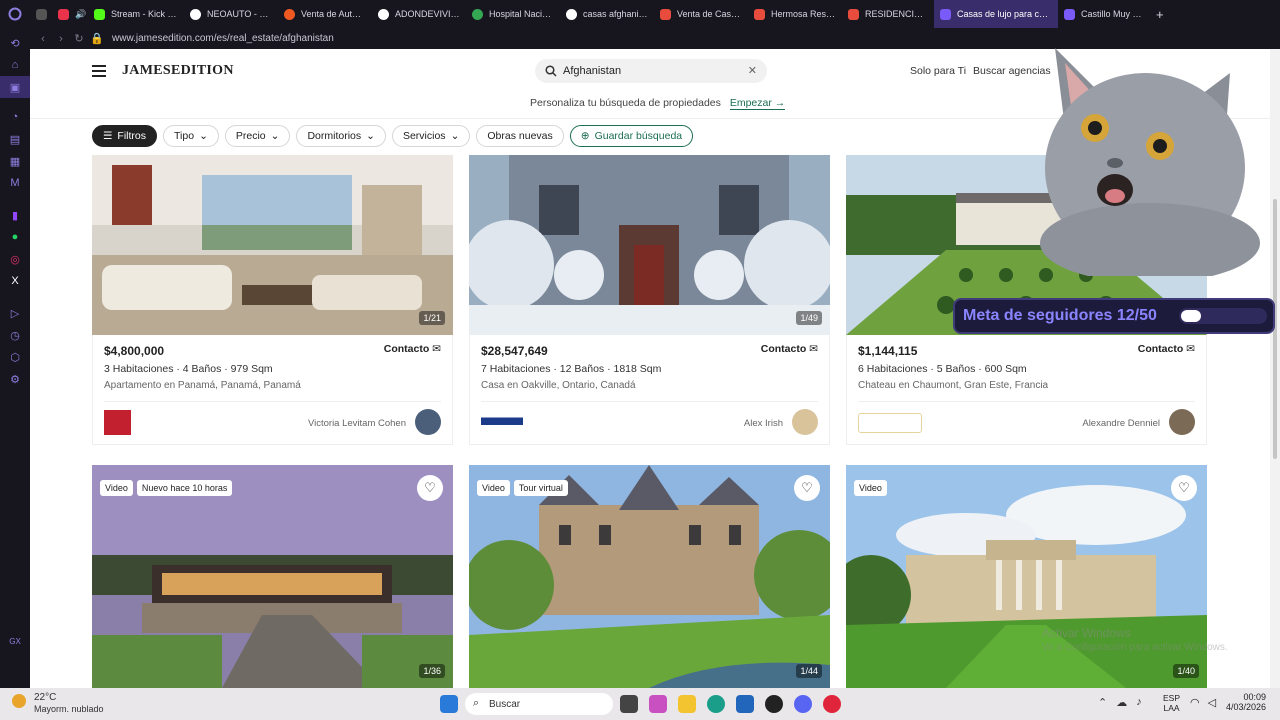 Image resolution: width=1280 pixels, height=720 pixels. Describe the element at coordinates (649, 245) in the screenshot. I see `listing-photo: 1/49` at that location.